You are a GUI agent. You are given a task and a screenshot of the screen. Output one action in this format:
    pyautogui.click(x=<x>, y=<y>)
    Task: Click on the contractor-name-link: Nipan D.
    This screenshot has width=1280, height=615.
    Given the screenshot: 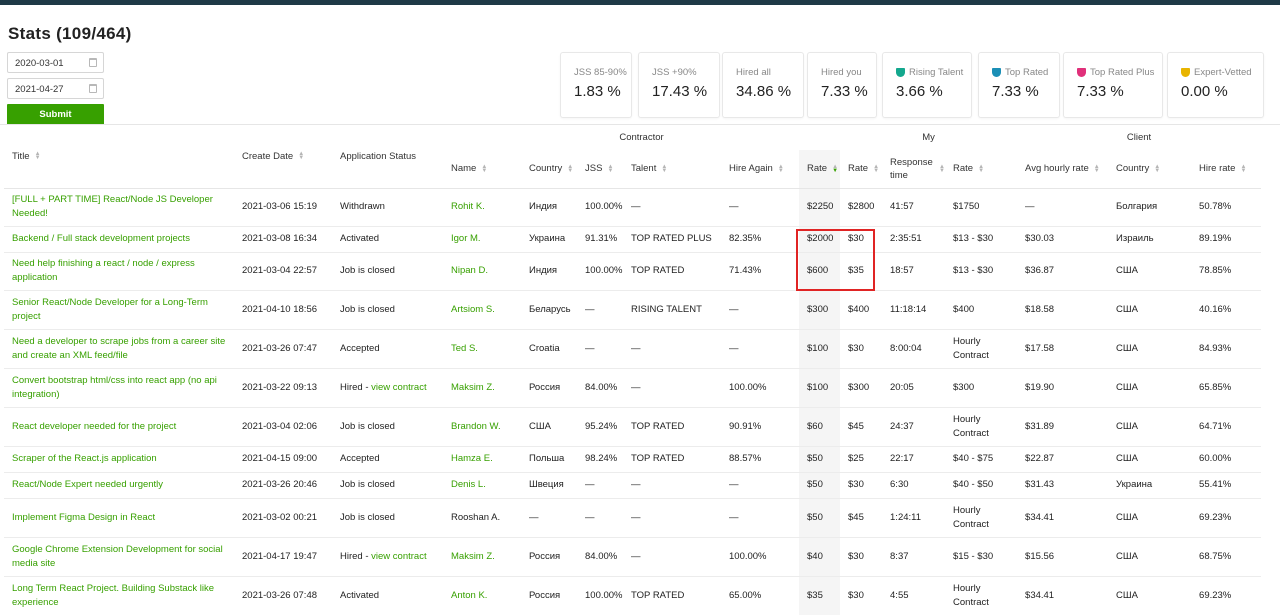 What is the action you would take?
    pyautogui.click(x=469, y=270)
    